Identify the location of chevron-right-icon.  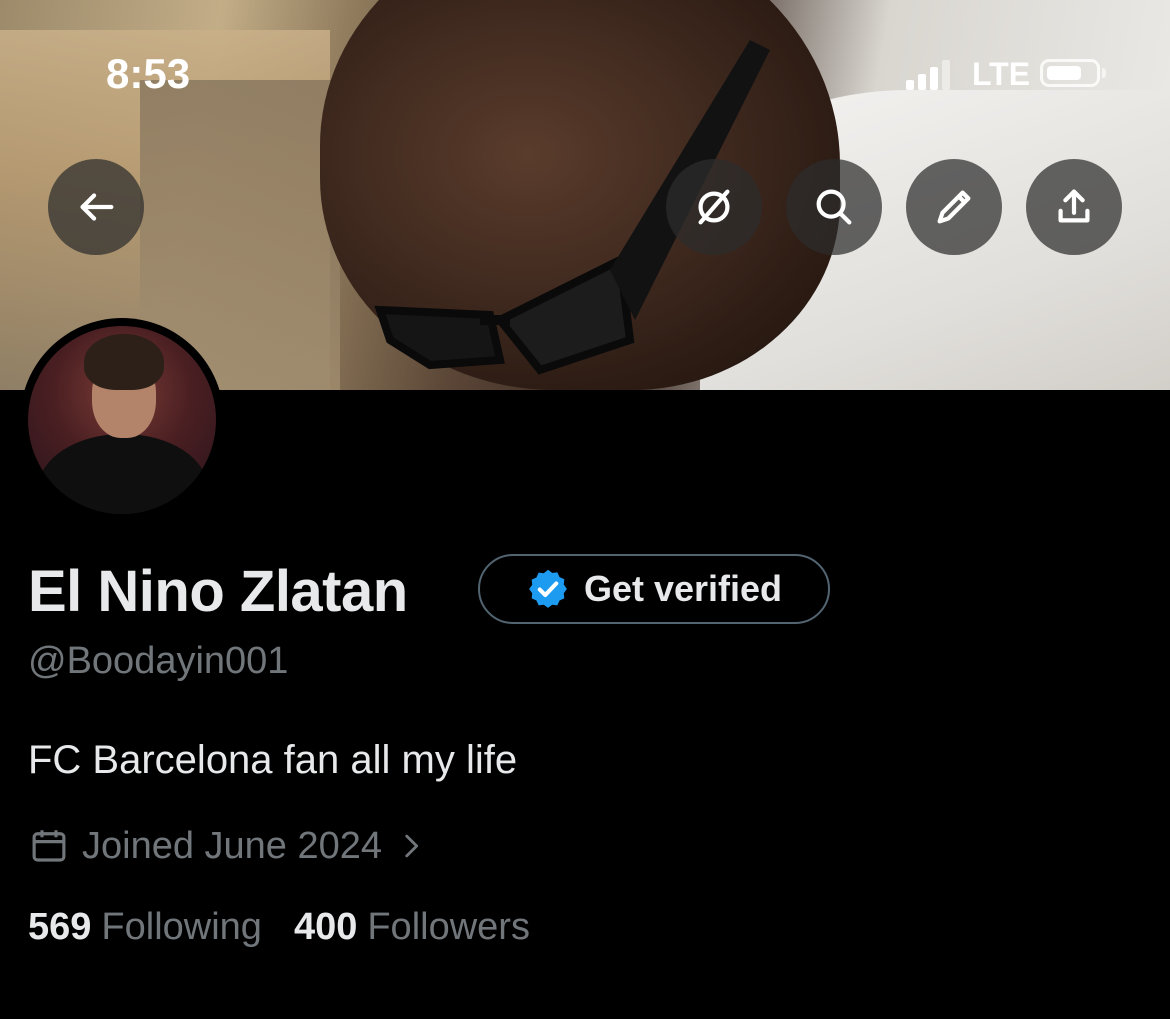
(412, 846).